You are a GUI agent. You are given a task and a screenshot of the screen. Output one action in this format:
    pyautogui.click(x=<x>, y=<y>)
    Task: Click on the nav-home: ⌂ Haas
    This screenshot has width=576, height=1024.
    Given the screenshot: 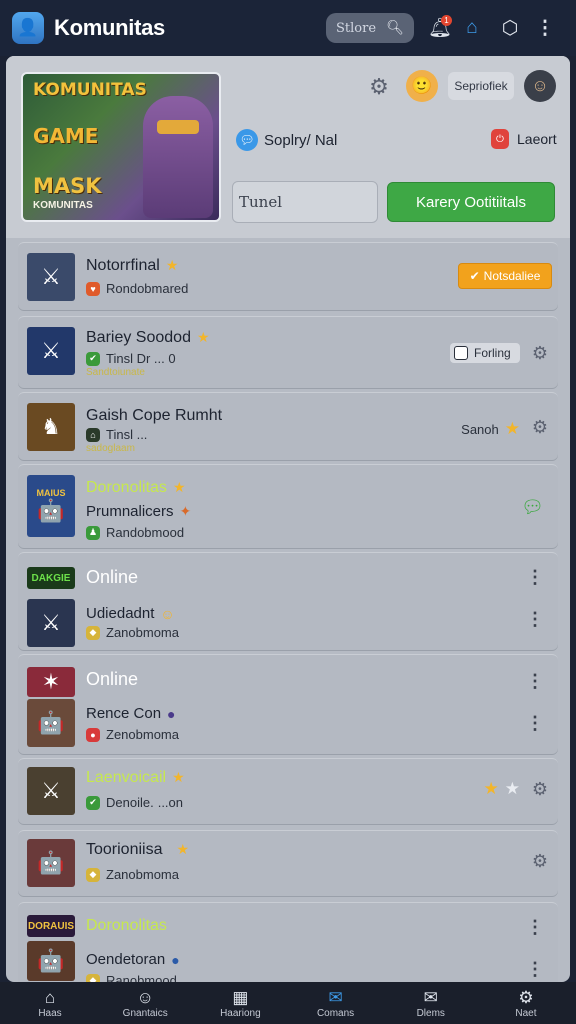 What is the action you would take?
    pyautogui.click(x=50, y=1003)
    